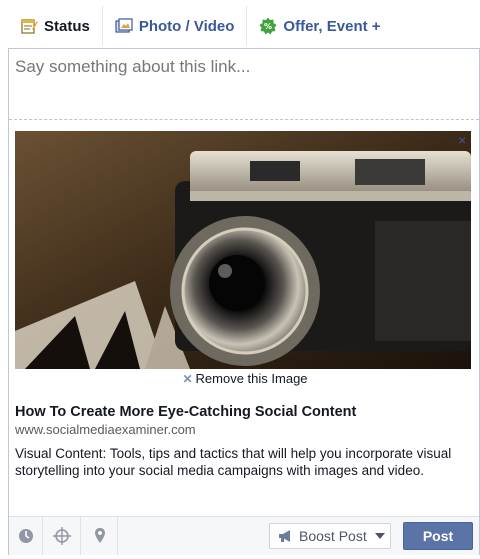 The image size is (480, 559). I want to click on divider, so click(244, 119).